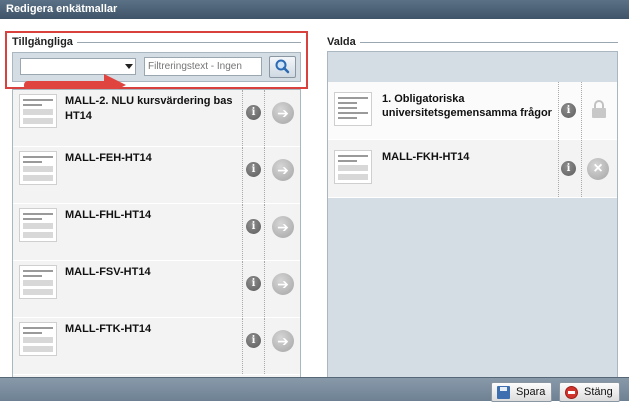  What do you see at coordinates (156, 289) in the screenshot?
I see `list-item: MALL-FSV-HT14 i ➔` at bounding box center [156, 289].